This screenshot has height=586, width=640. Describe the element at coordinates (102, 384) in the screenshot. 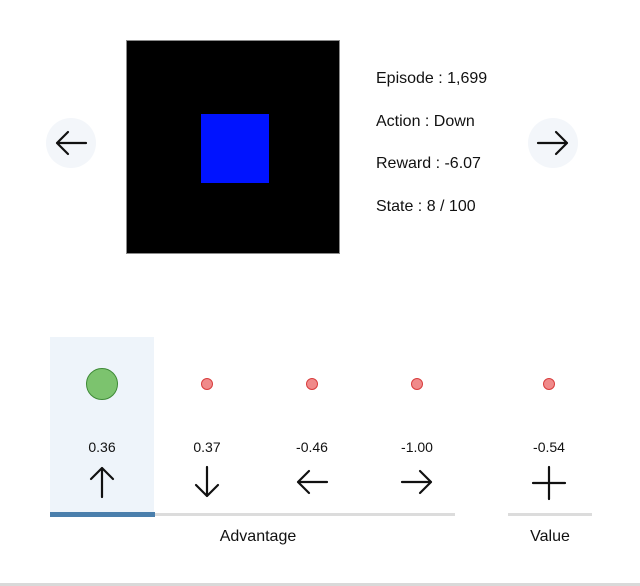

I see `selected-indicator` at that location.